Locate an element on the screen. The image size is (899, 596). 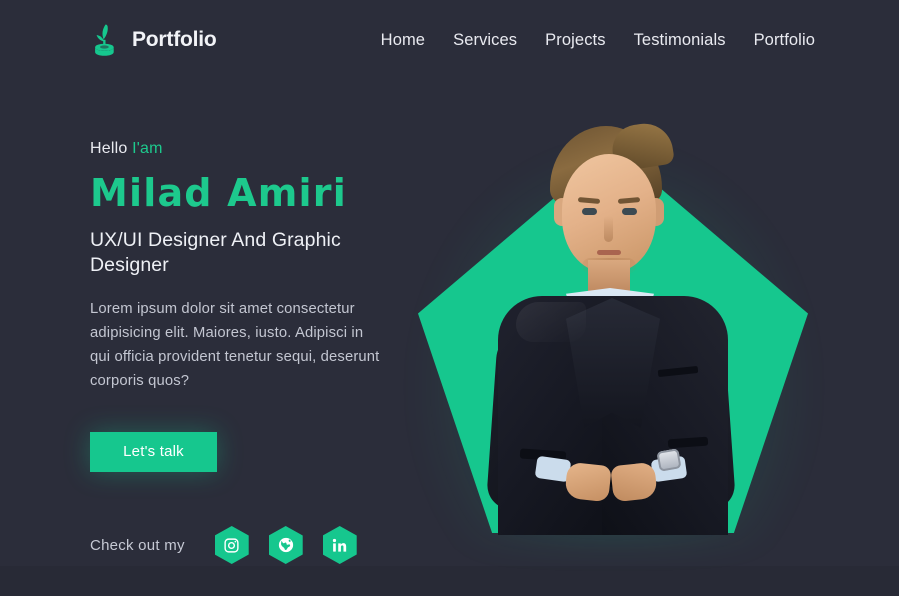
social-link-website is located at coordinates (285, 545).